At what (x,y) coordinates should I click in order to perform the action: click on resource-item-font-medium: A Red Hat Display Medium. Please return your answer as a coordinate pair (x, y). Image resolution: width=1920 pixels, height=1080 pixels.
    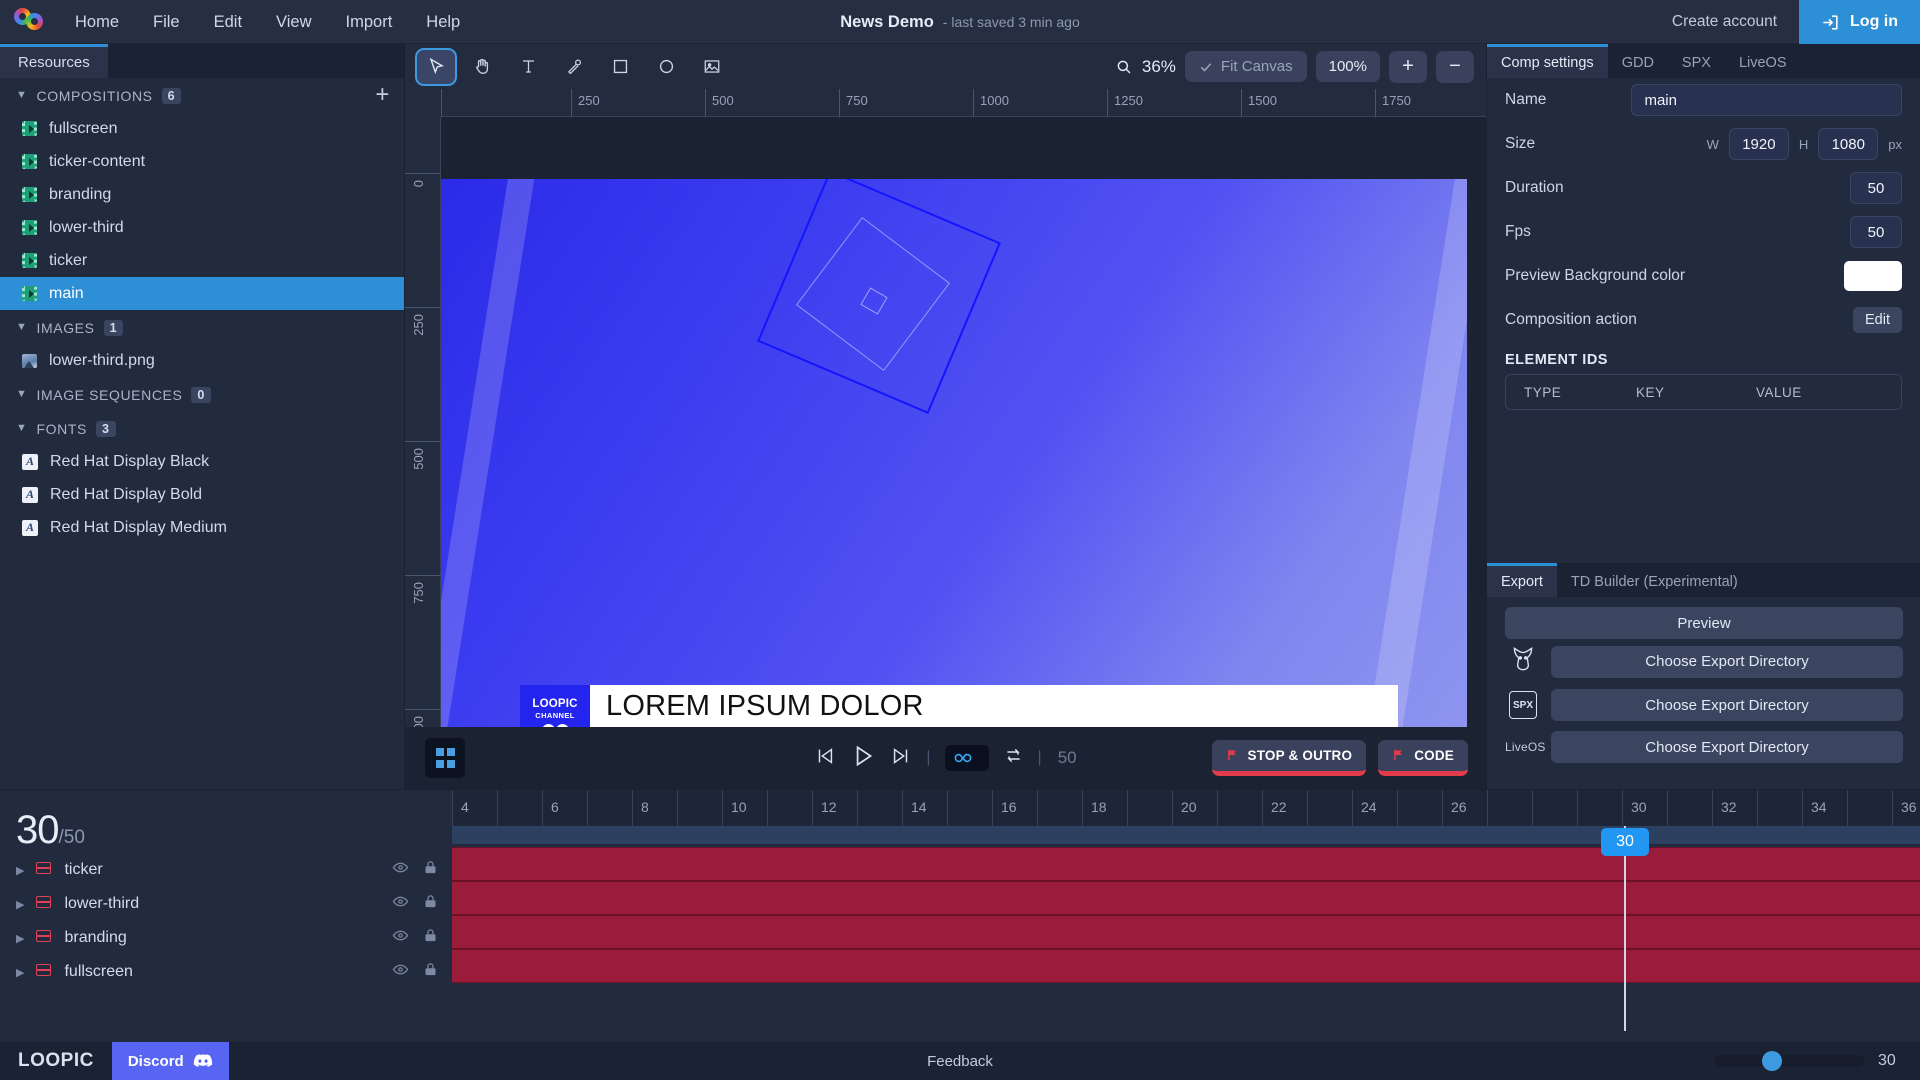
    Looking at the image, I should click on (202, 527).